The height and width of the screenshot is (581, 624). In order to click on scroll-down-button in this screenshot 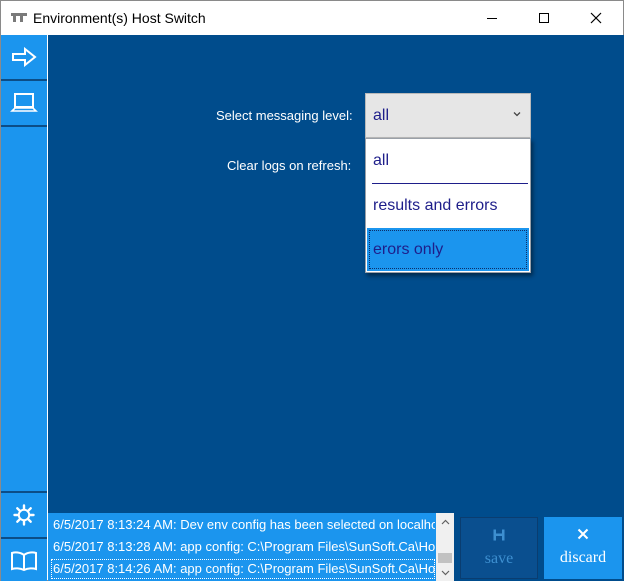, I will do `click(445, 572)`.